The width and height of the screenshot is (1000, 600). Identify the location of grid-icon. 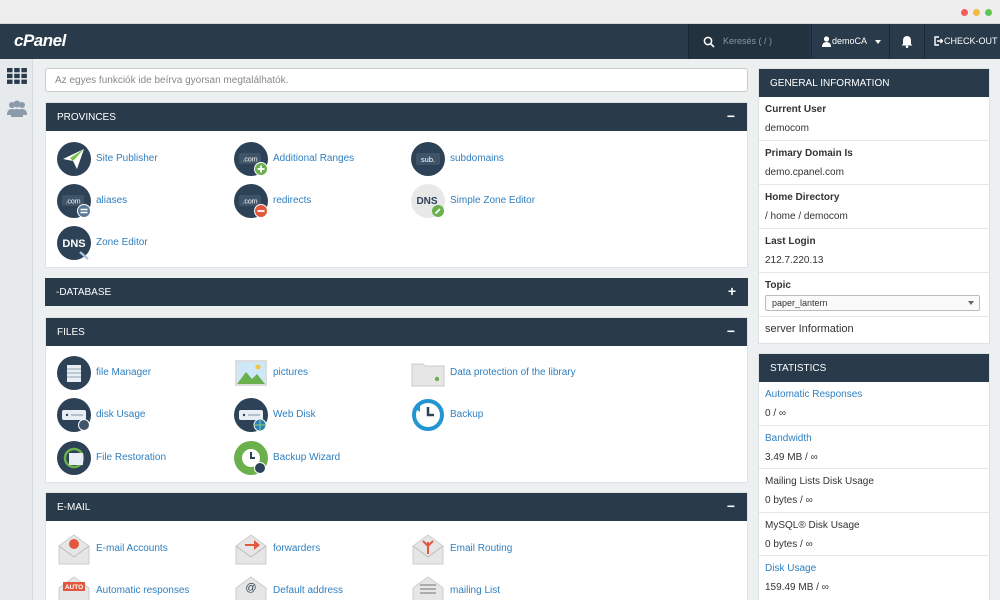
(17, 76).